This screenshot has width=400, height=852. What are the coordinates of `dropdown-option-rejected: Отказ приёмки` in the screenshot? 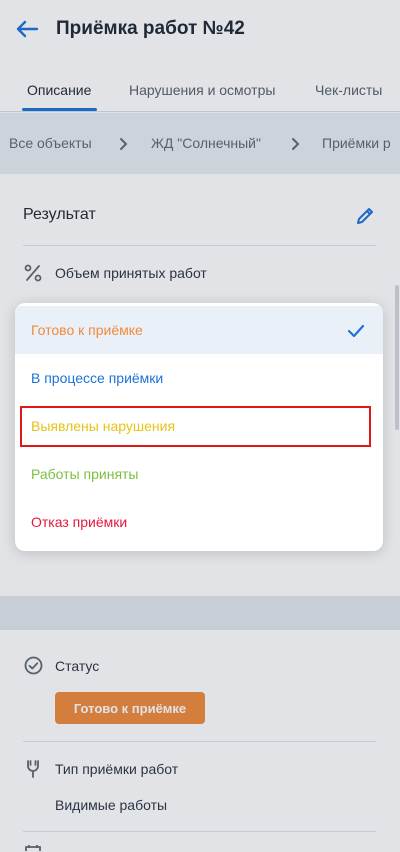 It's located at (199, 522).